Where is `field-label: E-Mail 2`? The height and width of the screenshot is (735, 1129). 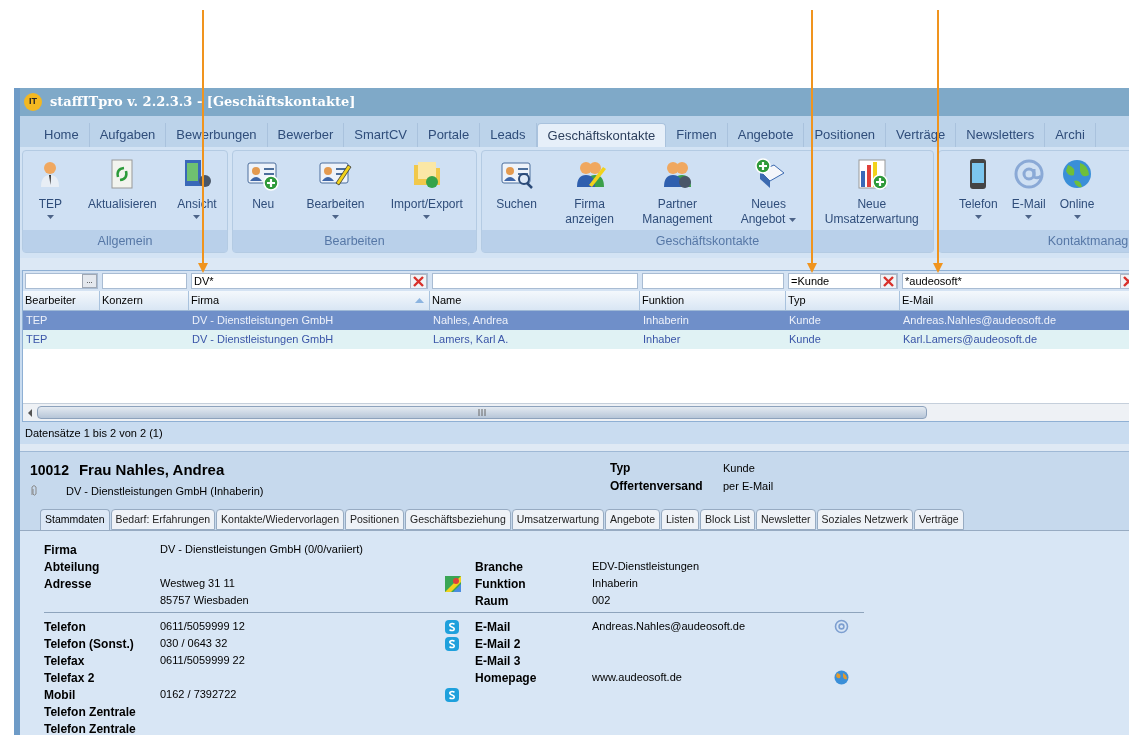
field-label: E-Mail 2 is located at coordinates (498, 643).